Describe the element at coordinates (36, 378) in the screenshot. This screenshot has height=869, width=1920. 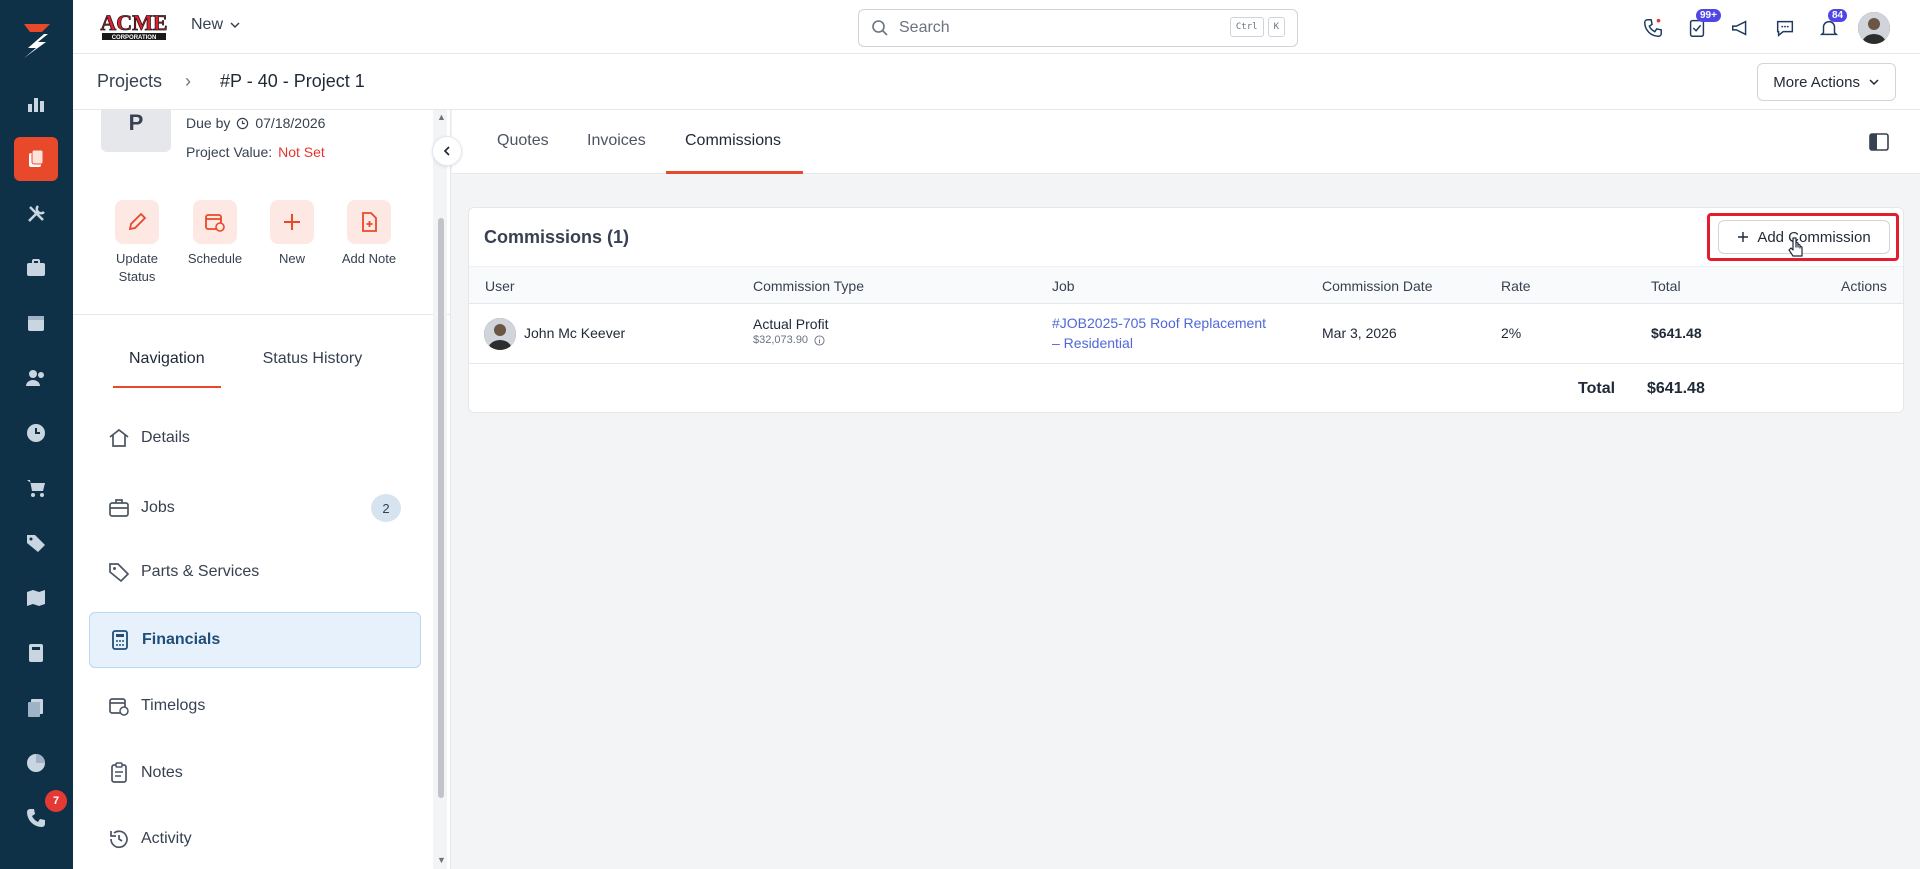
I see `customers-icon` at that location.